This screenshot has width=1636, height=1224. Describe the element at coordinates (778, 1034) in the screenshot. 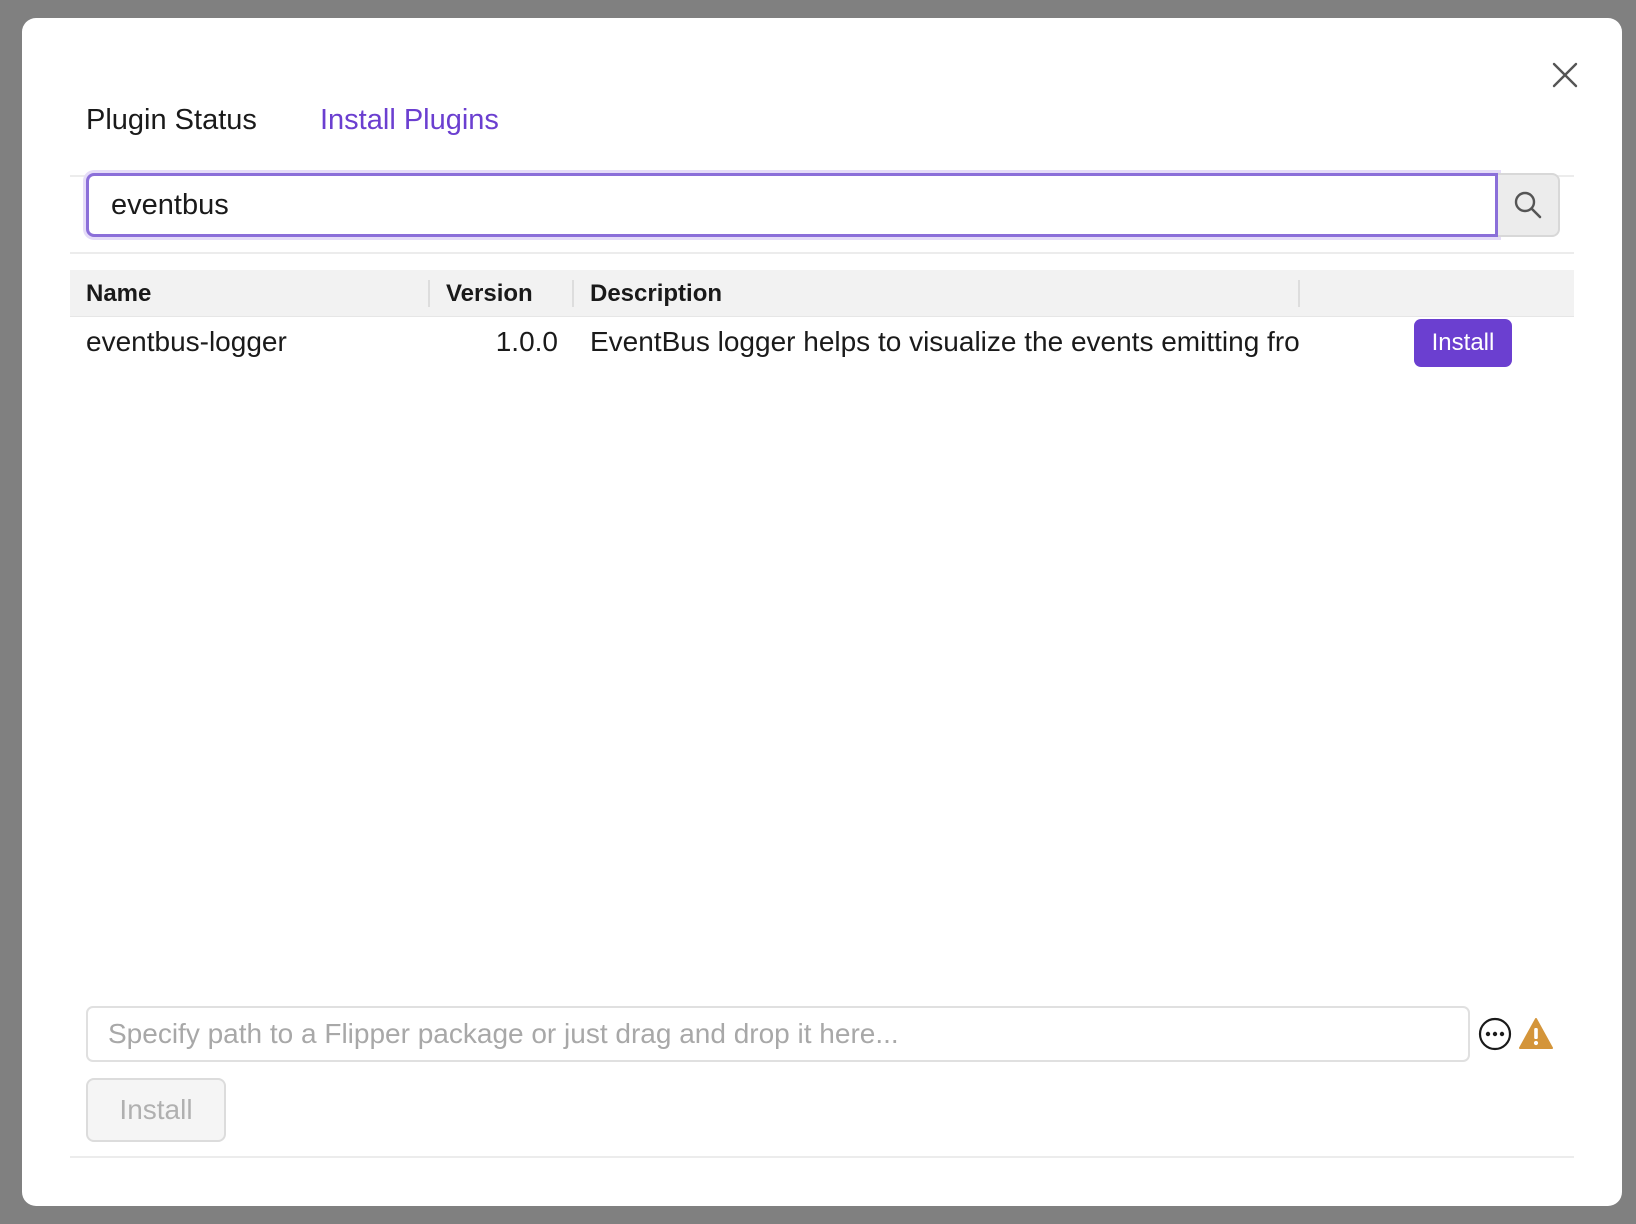

I see `package-path-input` at that location.